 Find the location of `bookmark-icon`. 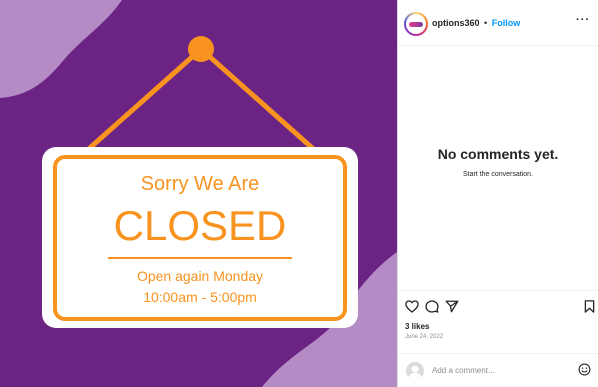

bookmark-icon is located at coordinates (589, 306).